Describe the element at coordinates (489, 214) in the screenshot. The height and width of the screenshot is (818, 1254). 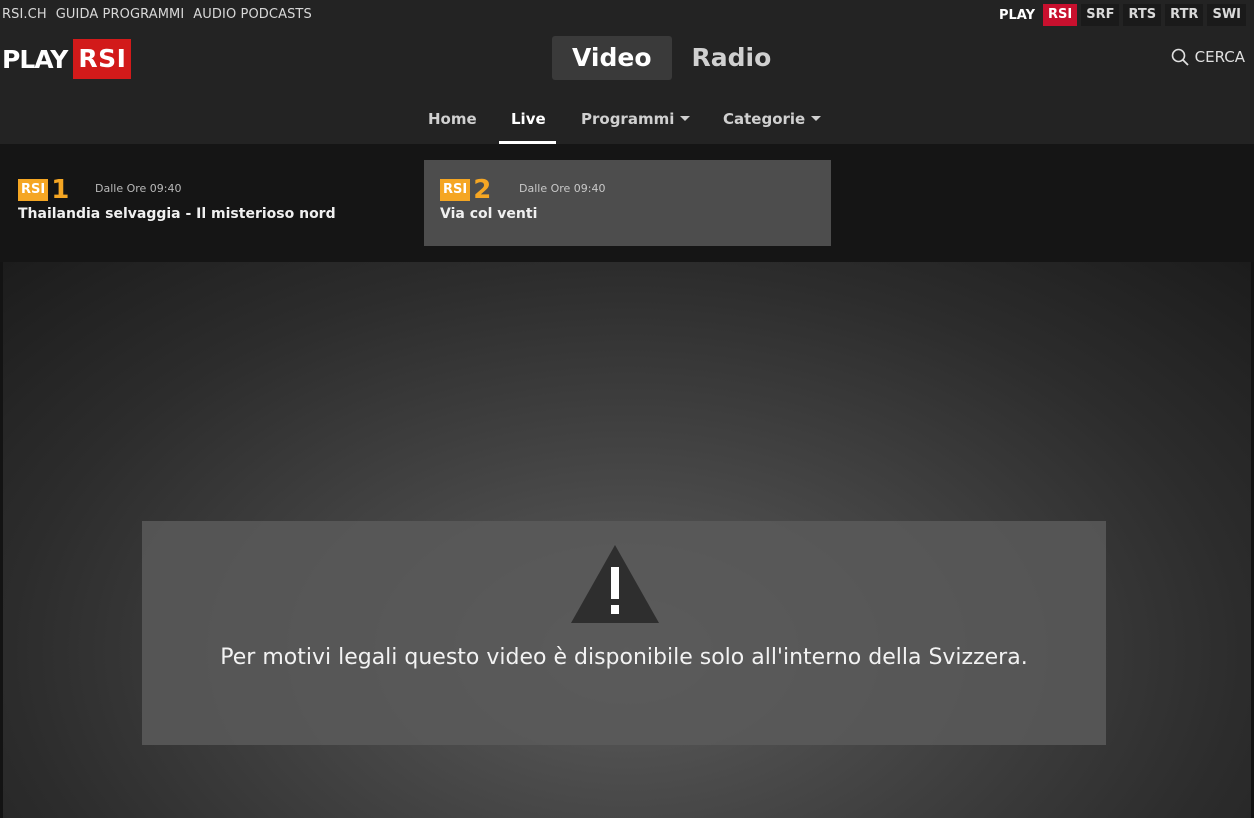
I see `channel-program-title: Via col venti` at that location.